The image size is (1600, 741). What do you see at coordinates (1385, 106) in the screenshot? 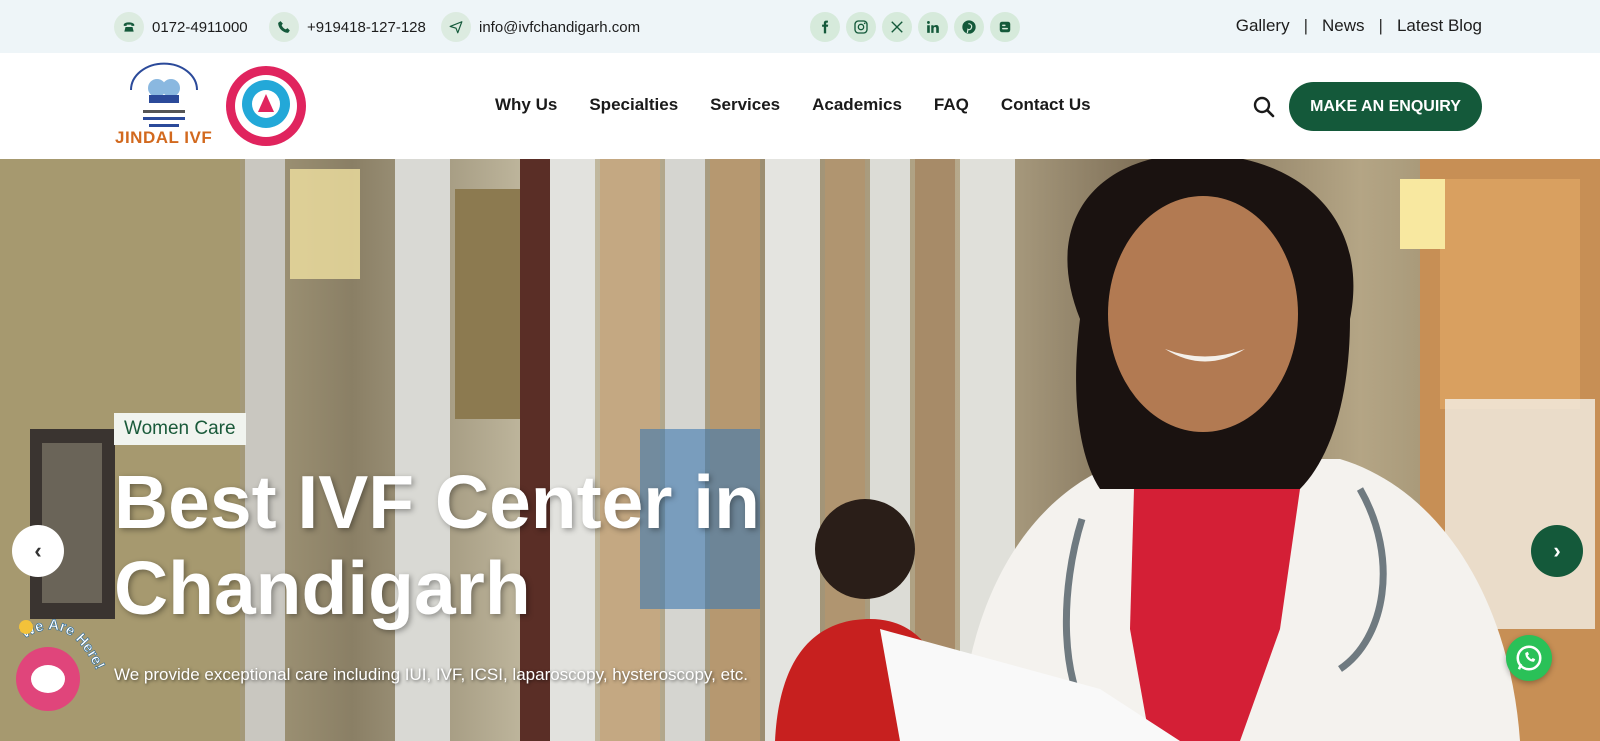
I see `make-an-enquiry-button: MAKE AN ENQUIRY` at bounding box center [1385, 106].